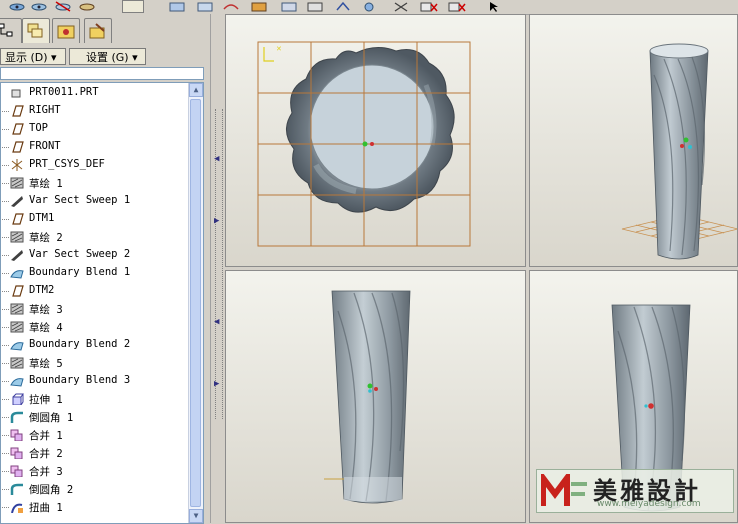 Image resolution: width=738 pixels, height=524 pixels. What do you see at coordinates (87, 6) in the screenshot?
I see `eye-tool-icon` at bounding box center [87, 6].